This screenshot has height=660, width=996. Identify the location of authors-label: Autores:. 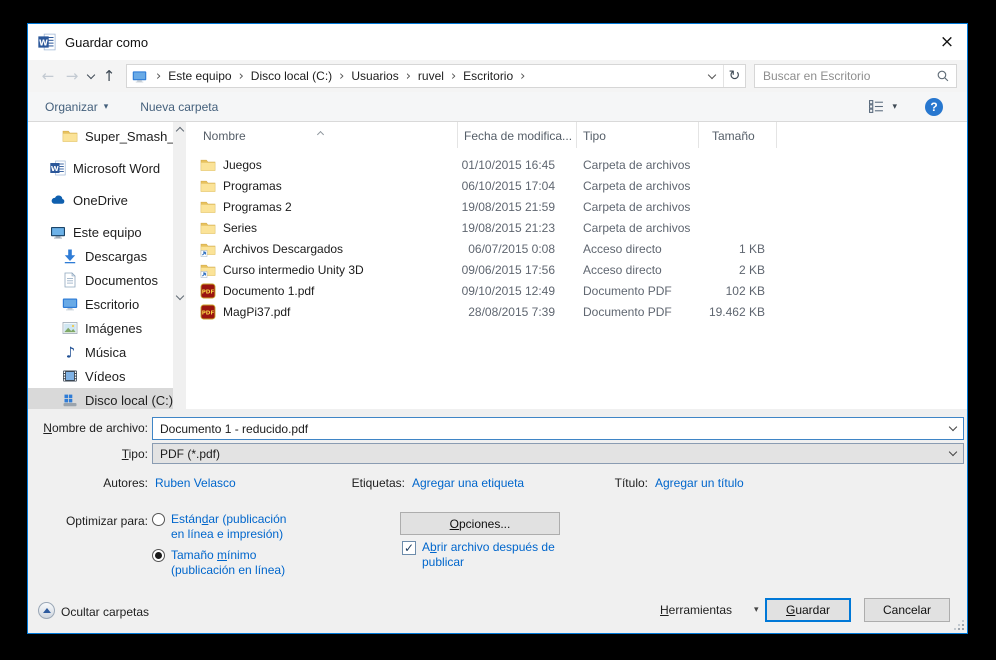
(125, 483).